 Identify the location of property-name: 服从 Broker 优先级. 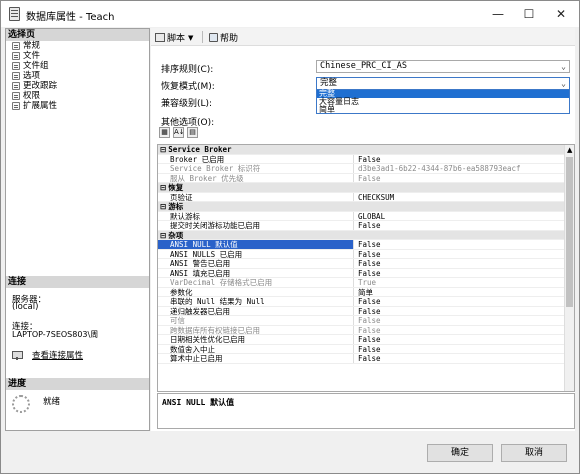
(256, 177).